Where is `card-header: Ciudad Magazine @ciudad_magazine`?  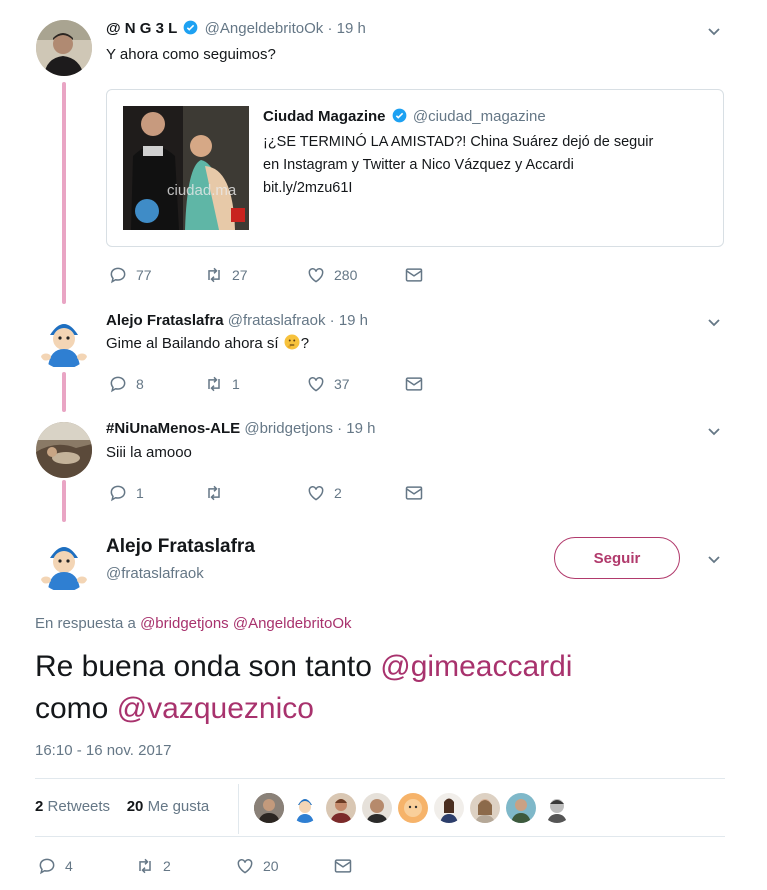 card-header: Ciudad Magazine @ciudad_magazine is located at coordinates (404, 116).